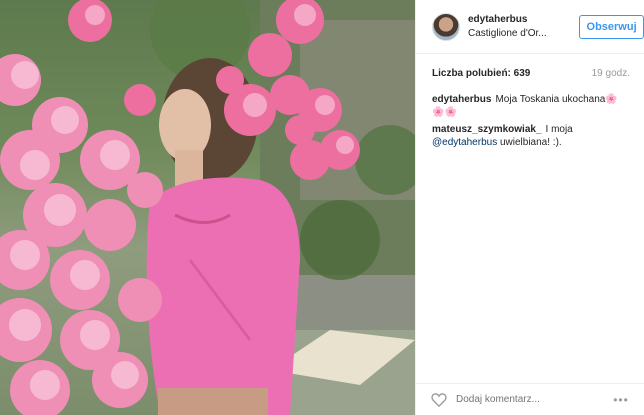 This screenshot has width=644, height=415. I want to click on username-link: edytaherbus, so click(519, 19).